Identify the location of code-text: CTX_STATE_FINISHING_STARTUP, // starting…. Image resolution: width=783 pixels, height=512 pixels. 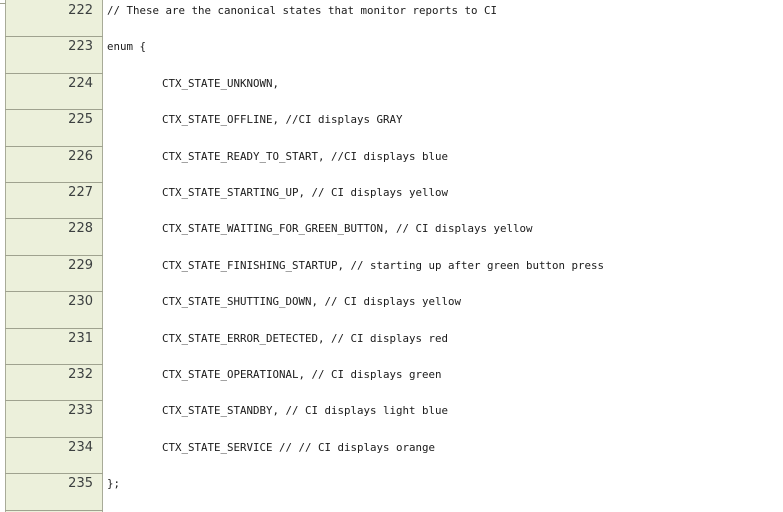
(383, 265).